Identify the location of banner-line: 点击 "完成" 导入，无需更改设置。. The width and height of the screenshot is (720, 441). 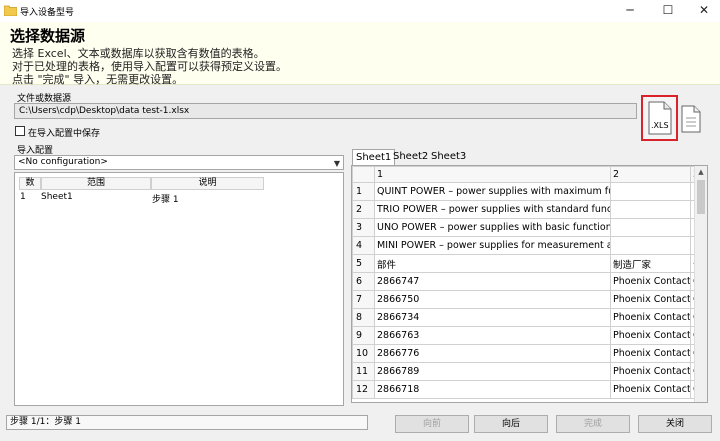
(98, 79).